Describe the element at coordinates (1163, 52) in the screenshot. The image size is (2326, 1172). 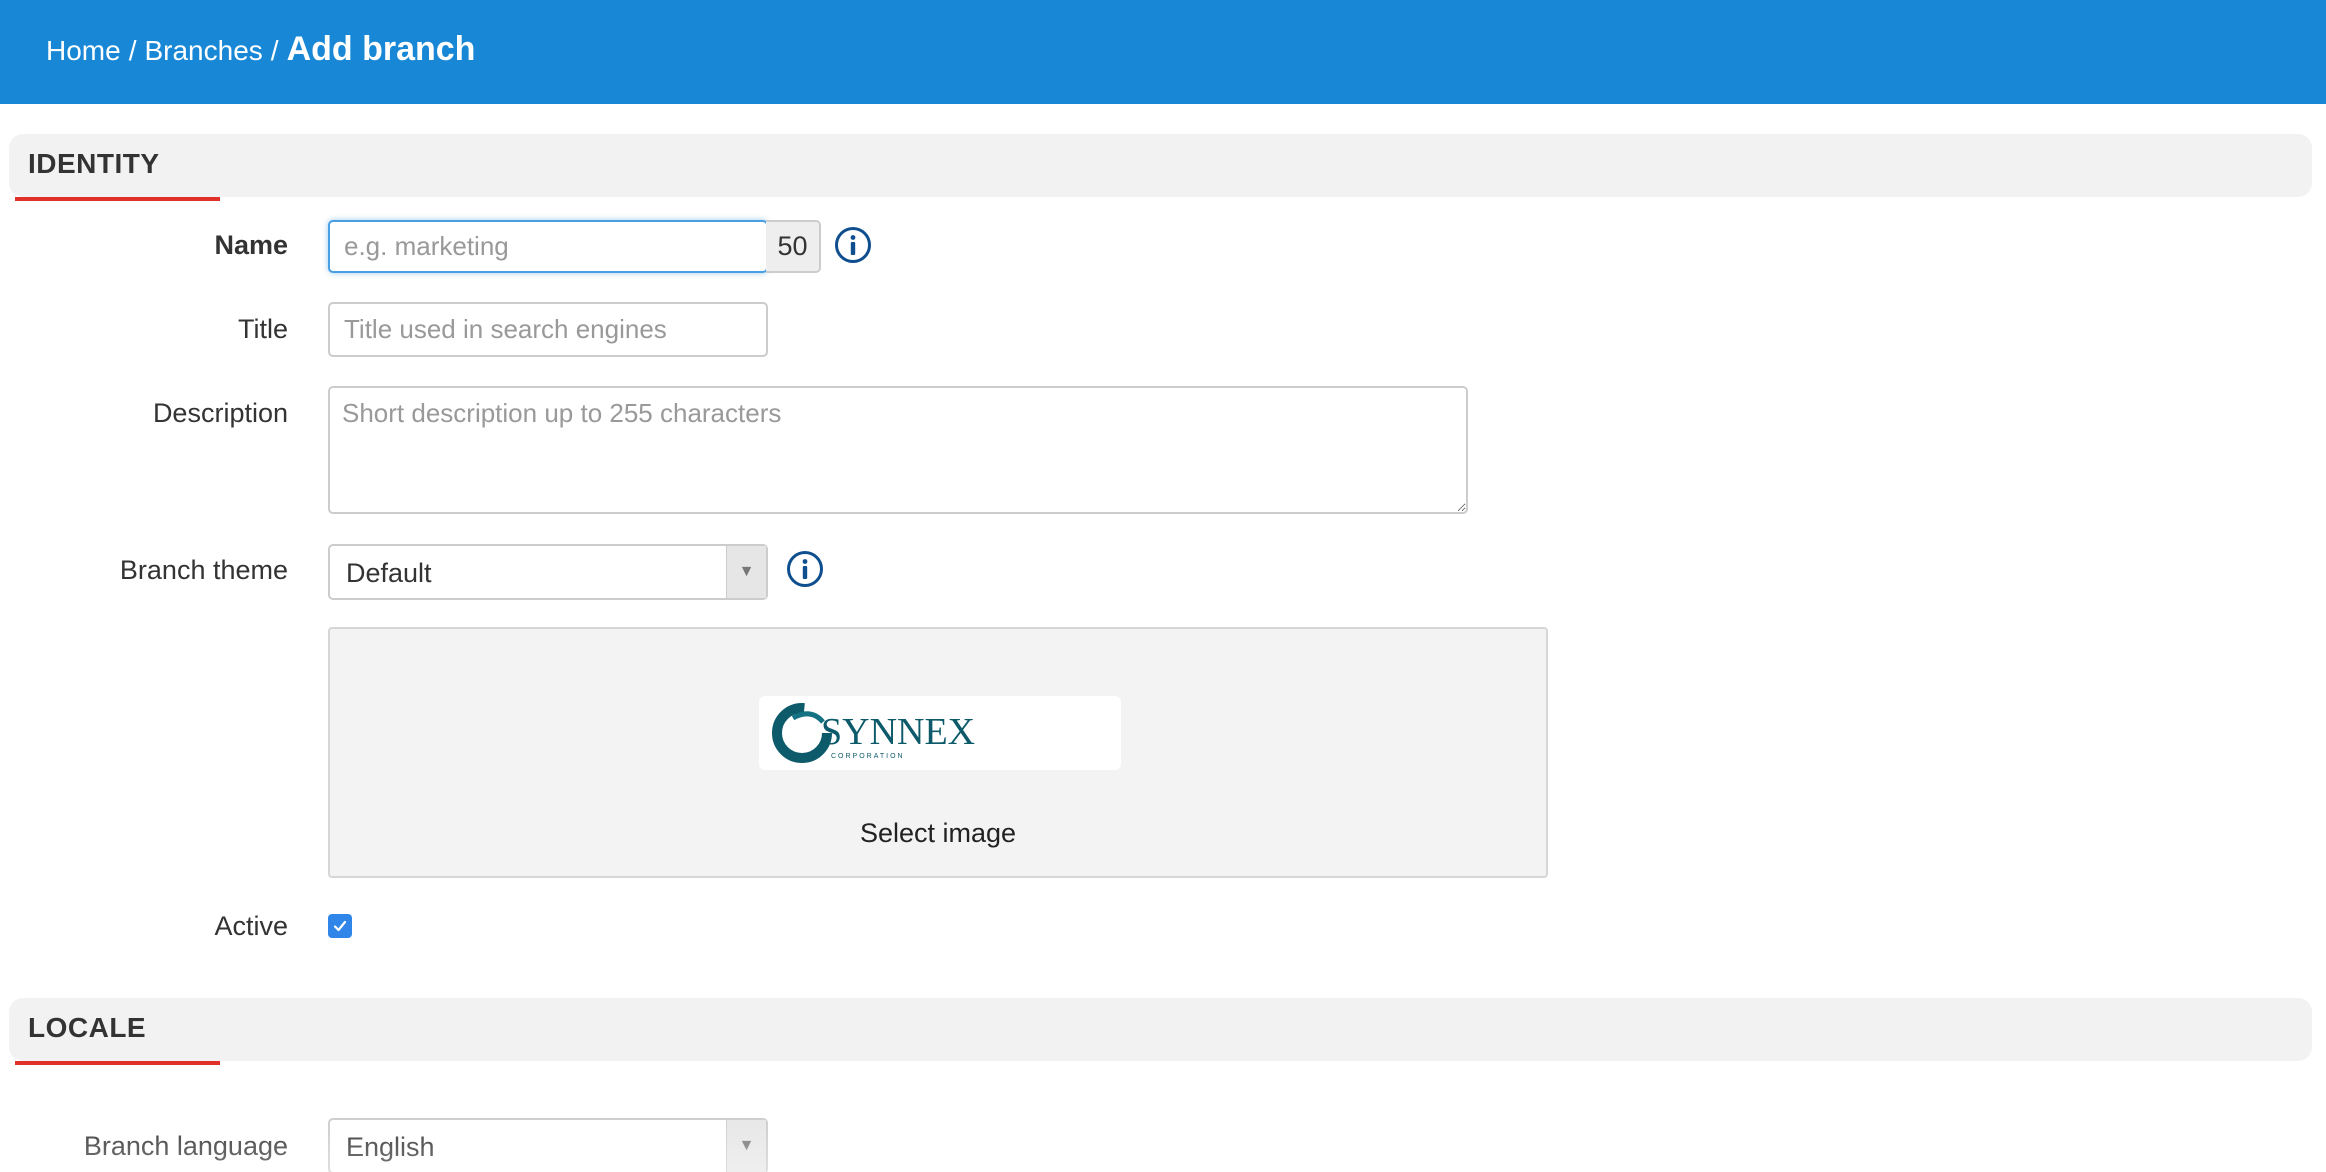
I see `top-header-bar: Home / Branches / Add branch` at that location.